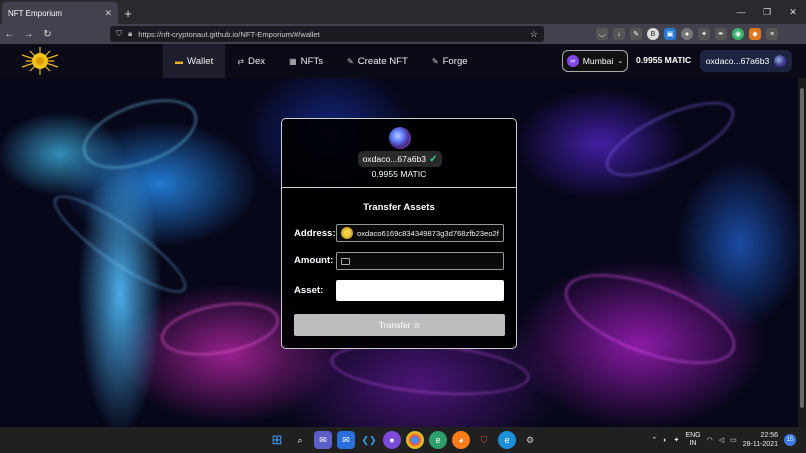  What do you see at coordinates (769, 435) in the screenshot?
I see `time: 22:56` at bounding box center [769, 435].